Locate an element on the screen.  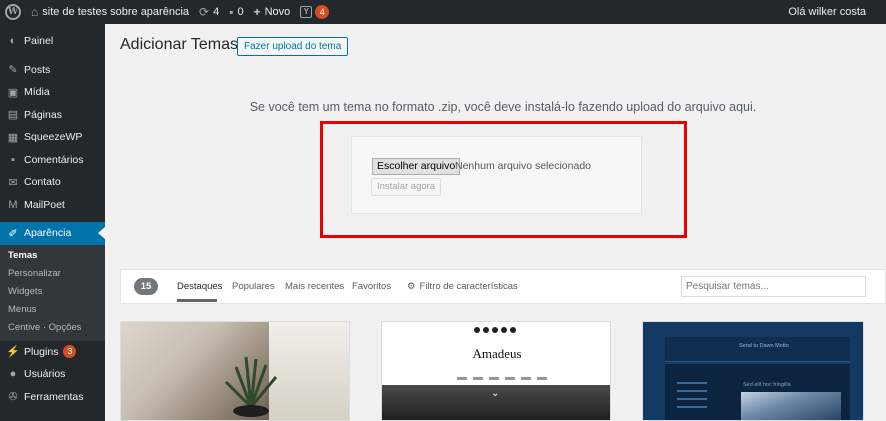
media-icon: ▣ is located at coordinates (13, 92).